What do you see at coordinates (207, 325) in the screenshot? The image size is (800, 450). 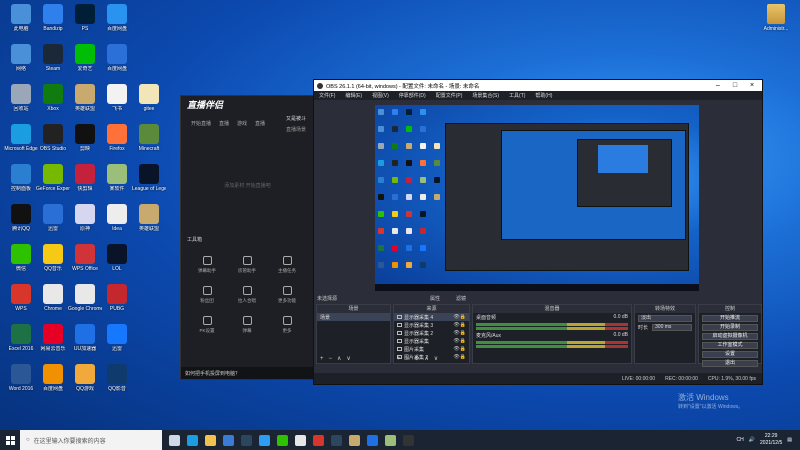 I see `tool-item: PK设置` at bounding box center [207, 325].